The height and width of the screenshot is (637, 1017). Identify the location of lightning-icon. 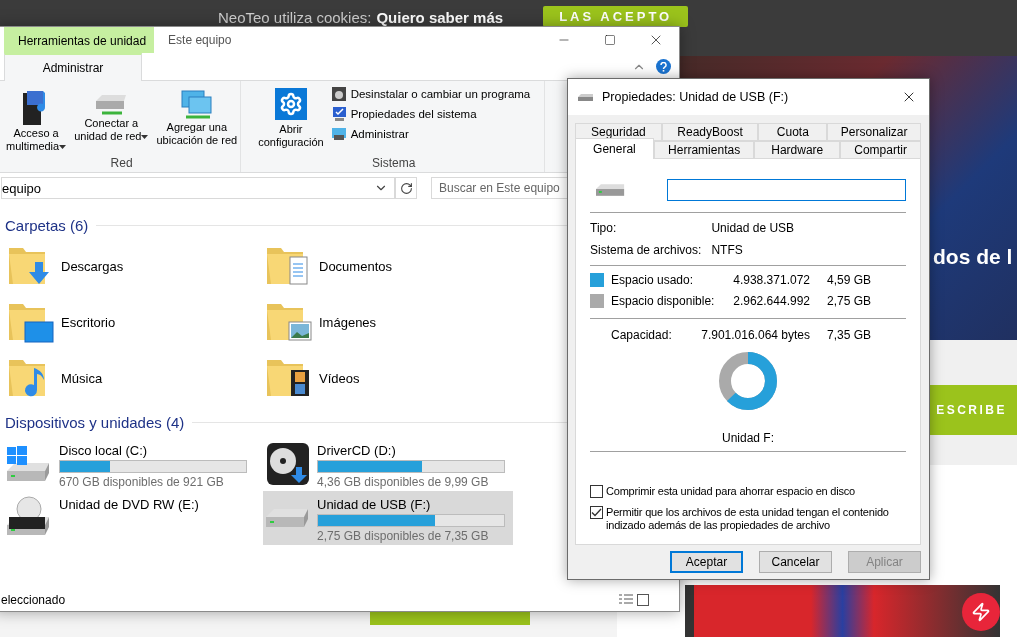
(981, 612).